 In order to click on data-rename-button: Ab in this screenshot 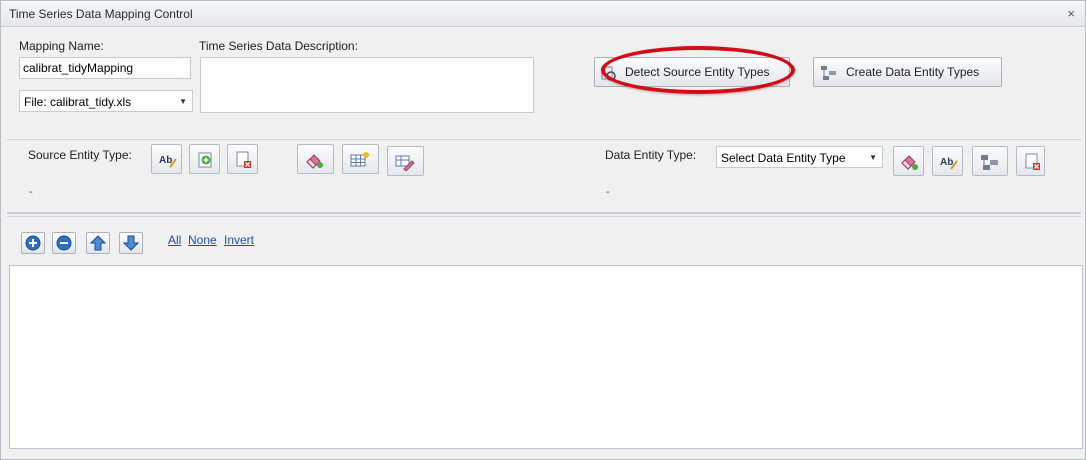, I will do `click(947, 161)`.